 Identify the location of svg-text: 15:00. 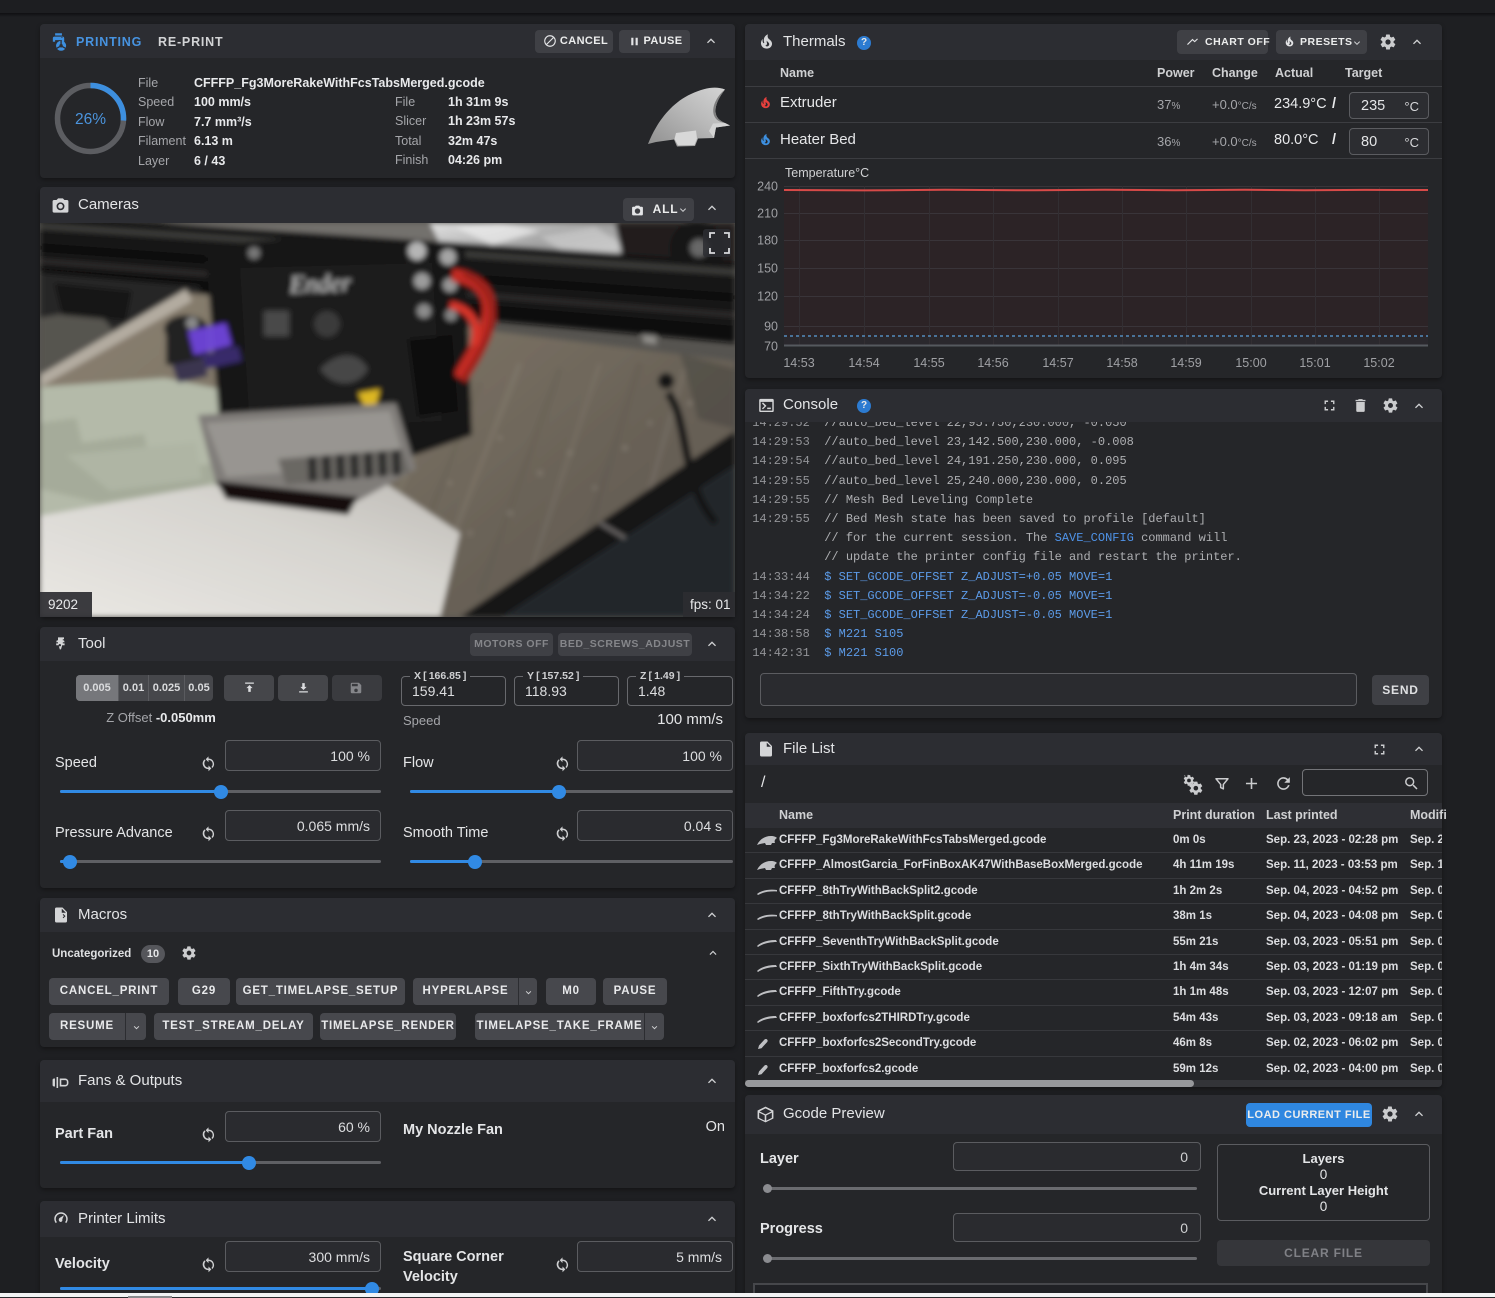
(1250, 363).